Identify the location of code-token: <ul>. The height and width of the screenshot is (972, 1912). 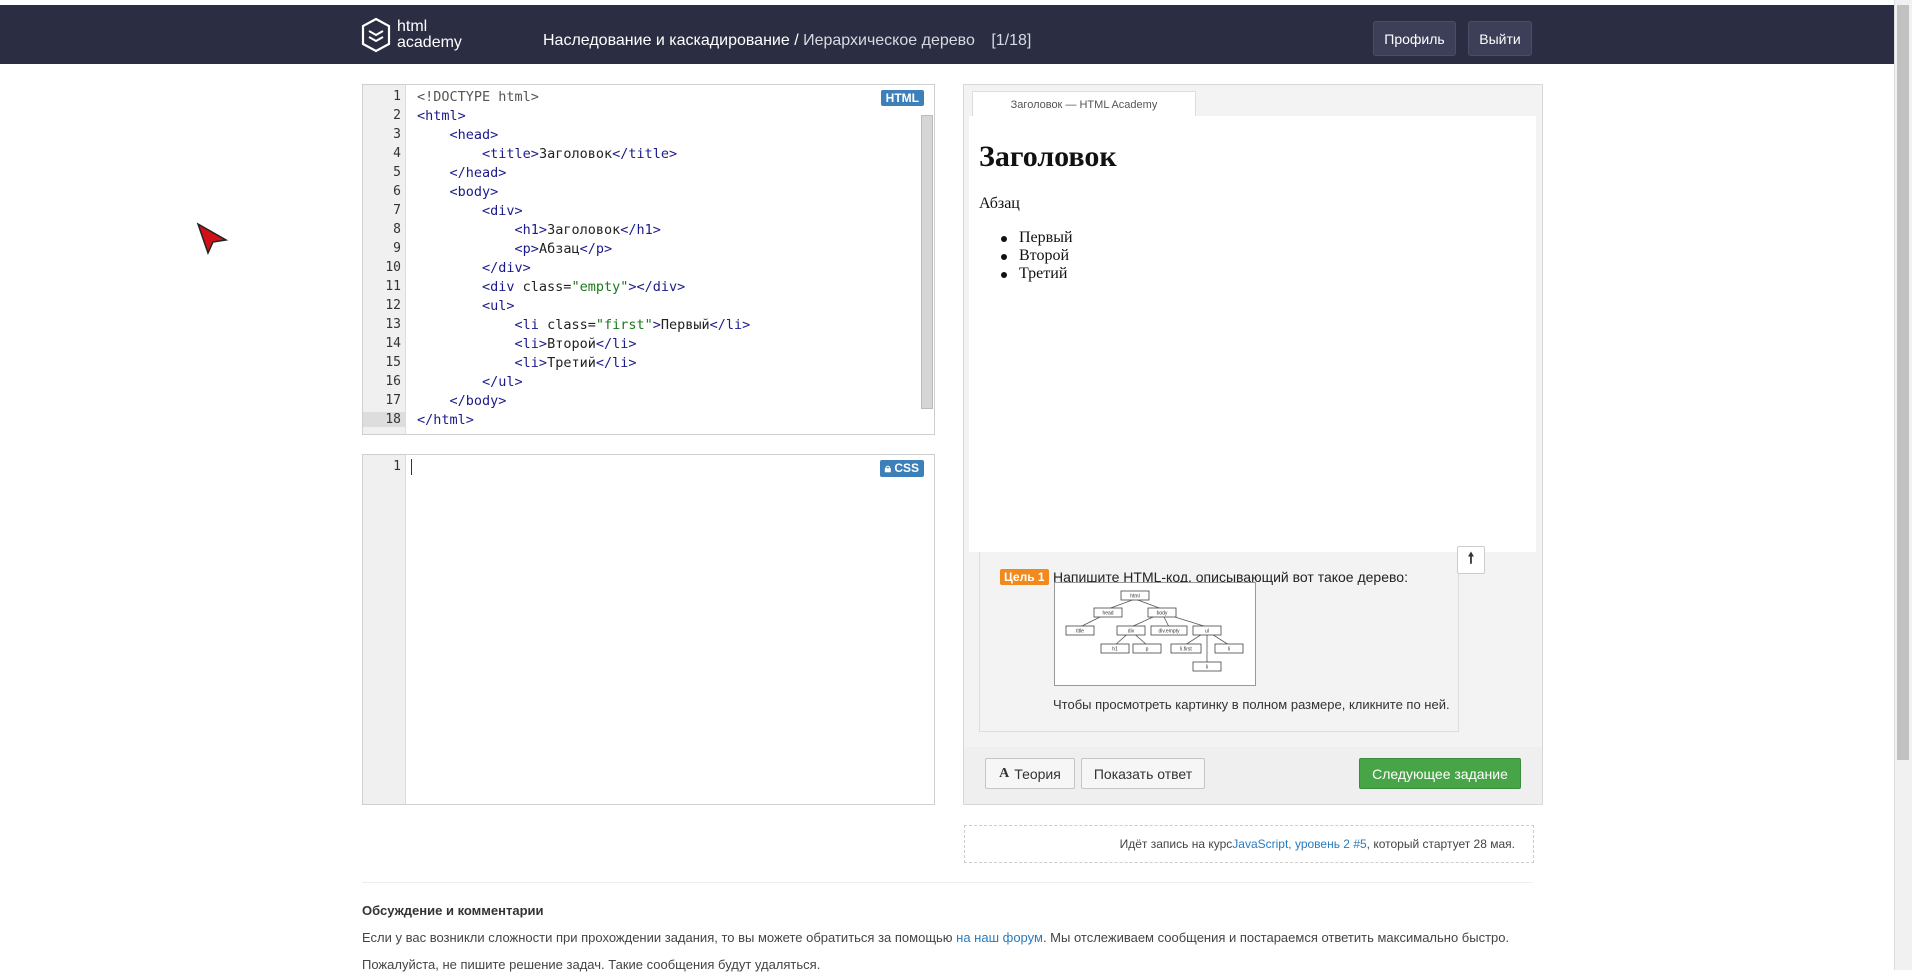
(498, 306).